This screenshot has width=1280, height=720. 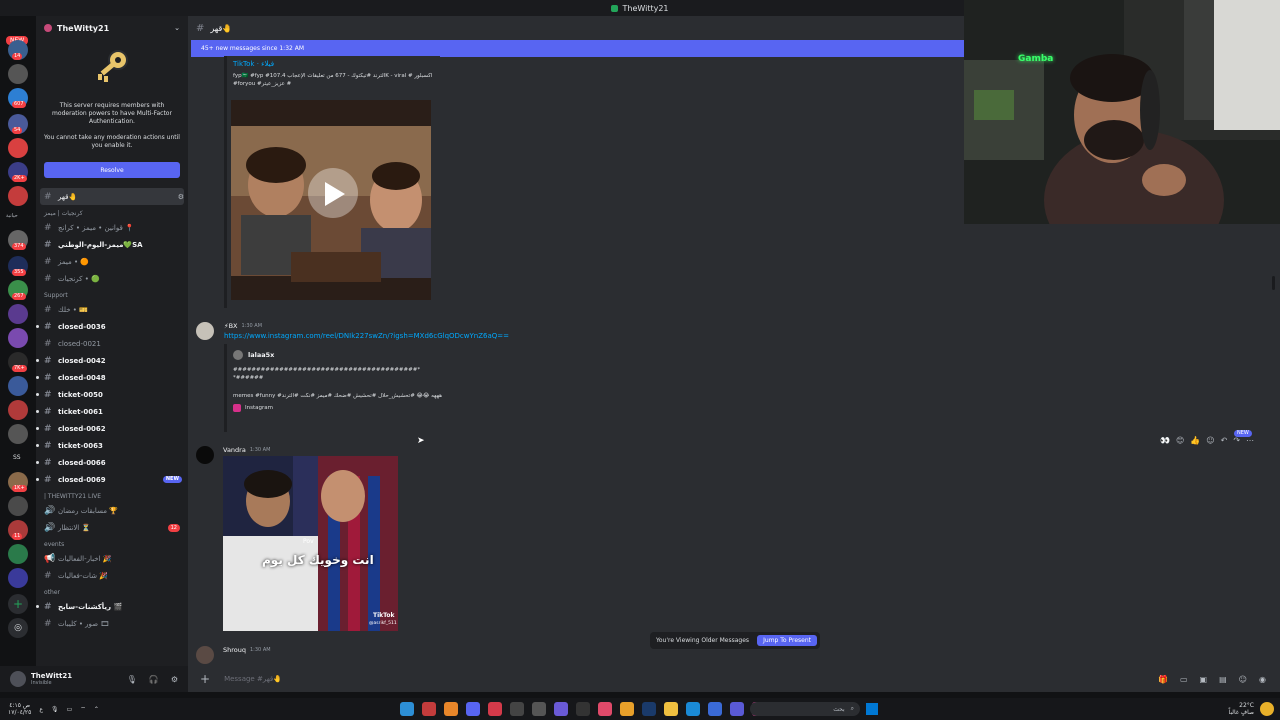 I want to click on channel-item: # ميمز-اليوم-الوطني💚SA, so click(x=112, y=244).